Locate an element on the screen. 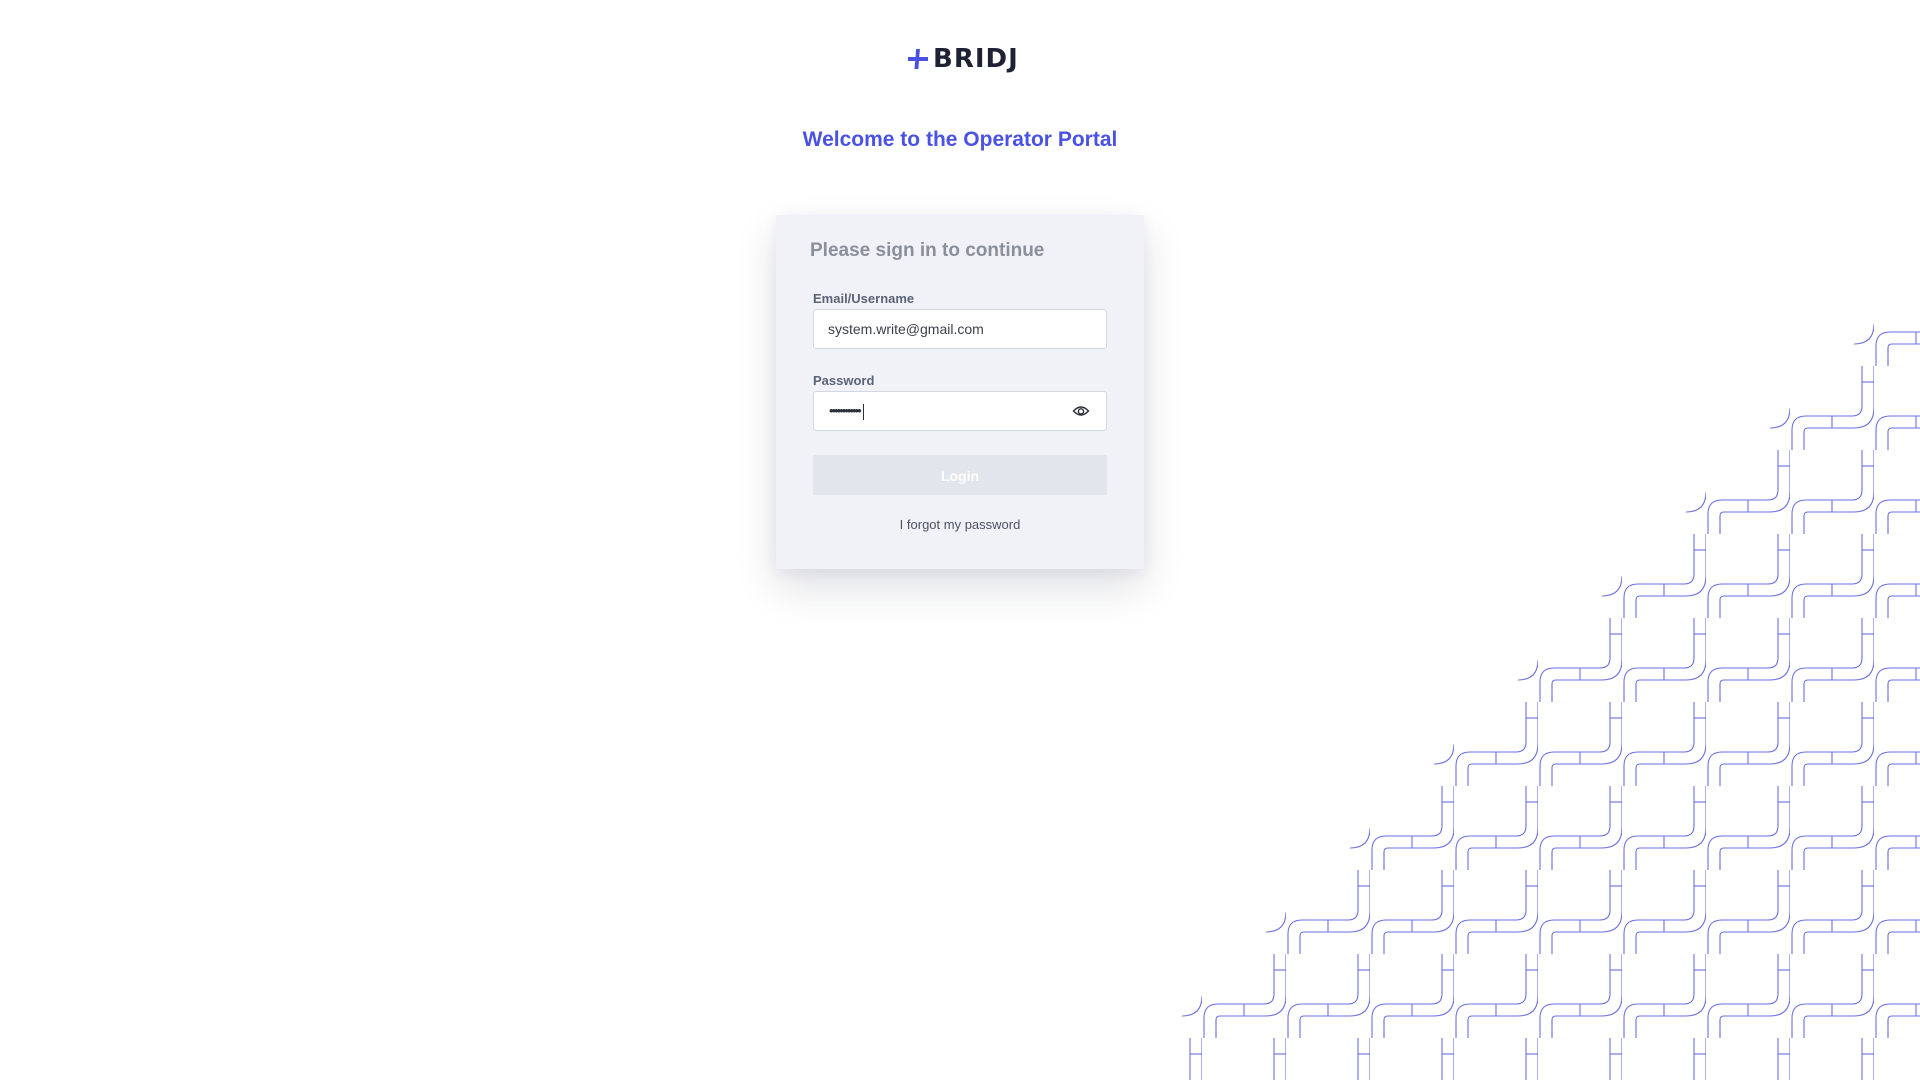  page-title: Welcome to the Operator Portal is located at coordinates (960, 139).